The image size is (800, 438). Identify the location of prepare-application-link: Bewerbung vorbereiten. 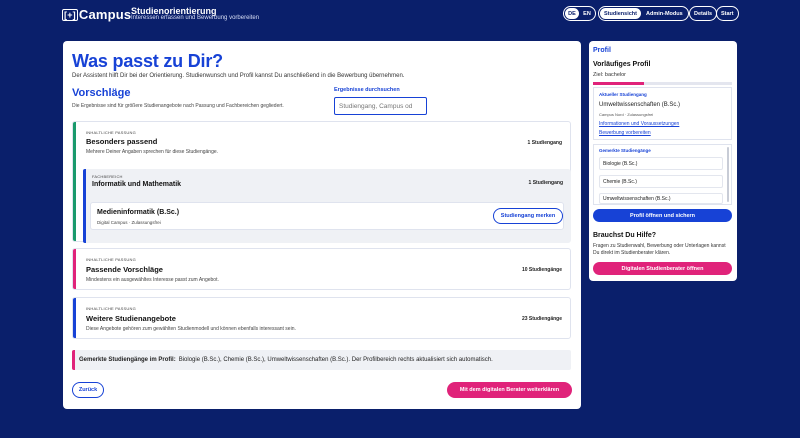
(625, 133).